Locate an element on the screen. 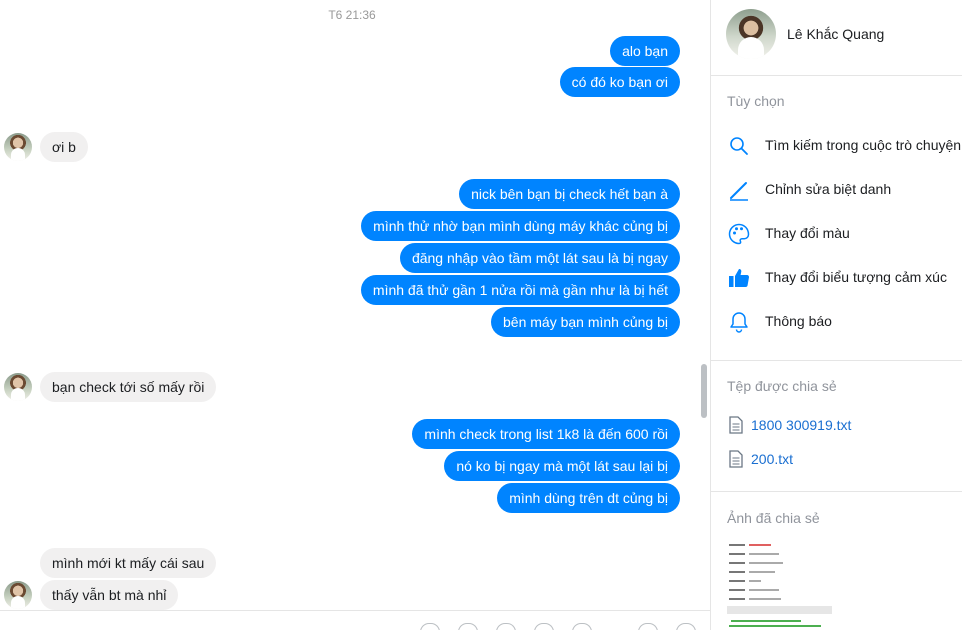  palette-icon is located at coordinates (739, 234).